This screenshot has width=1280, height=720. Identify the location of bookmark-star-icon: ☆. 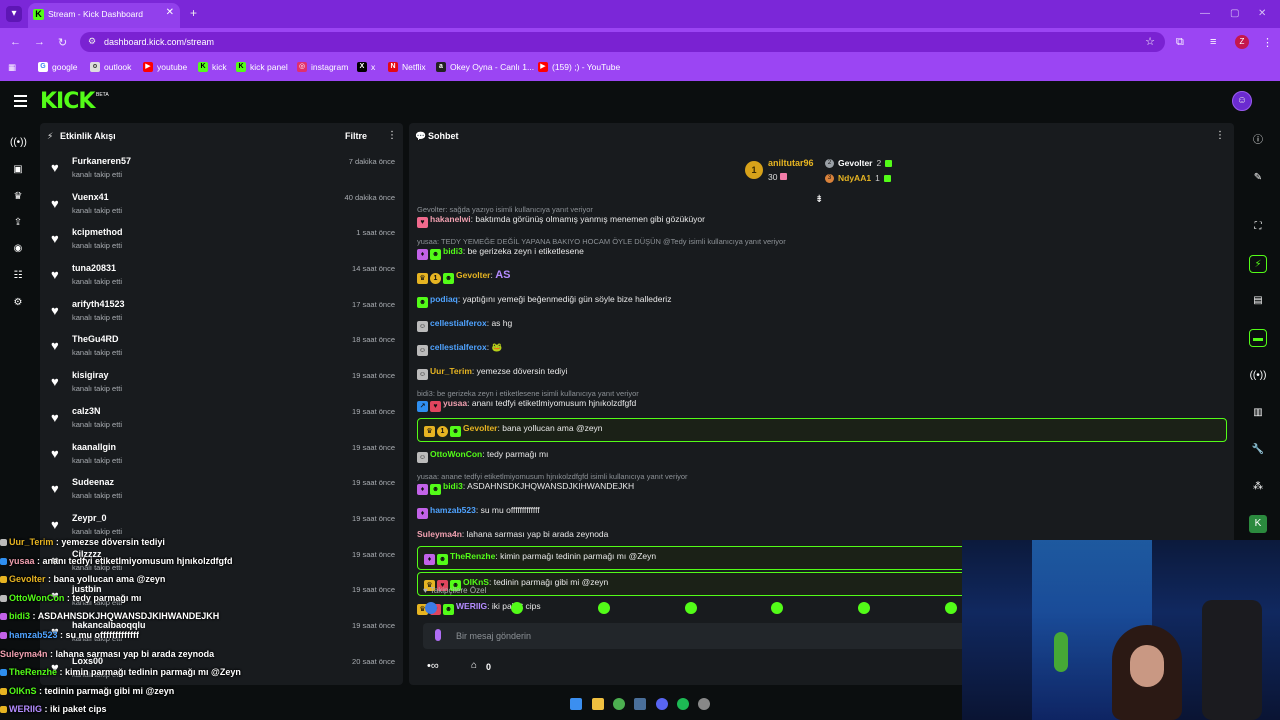
(1150, 41).